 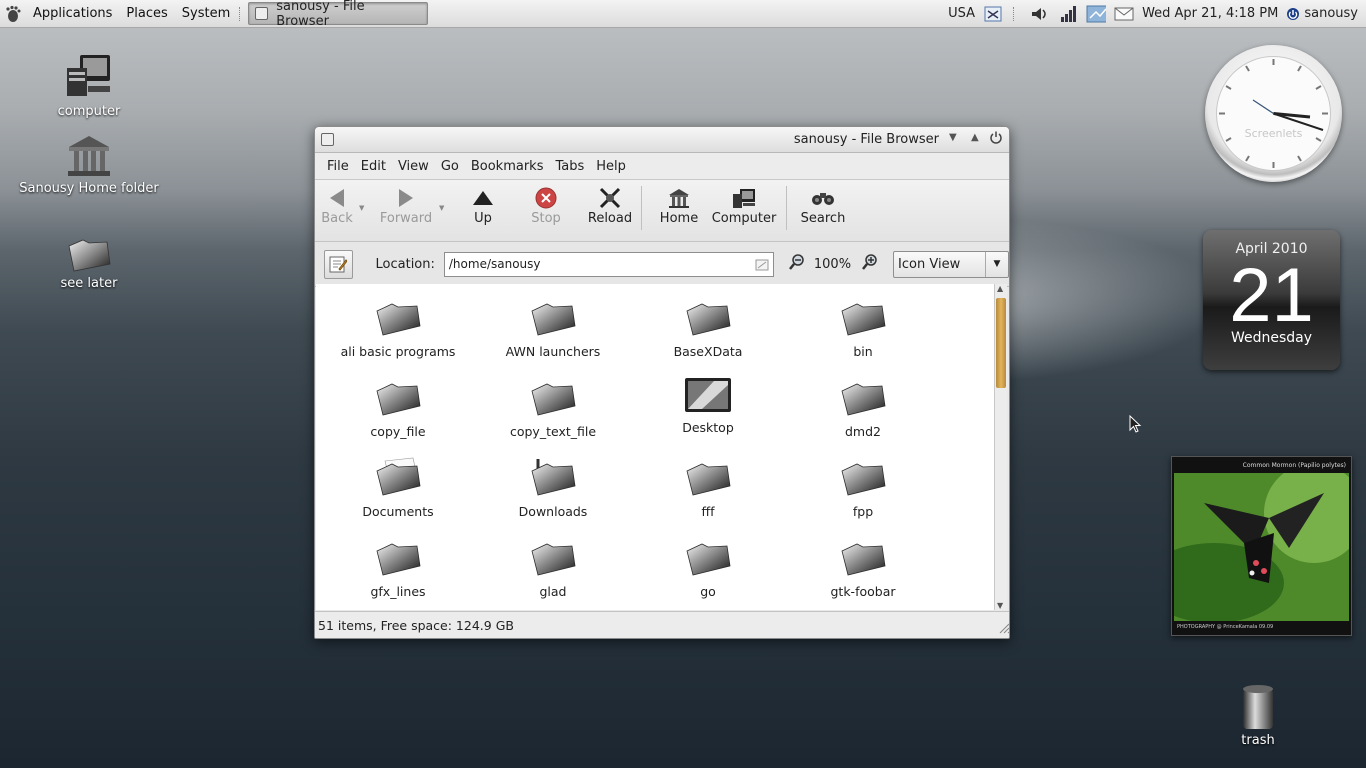 What do you see at coordinates (483, 205) in the screenshot?
I see `up-button: Up` at bounding box center [483, 205].